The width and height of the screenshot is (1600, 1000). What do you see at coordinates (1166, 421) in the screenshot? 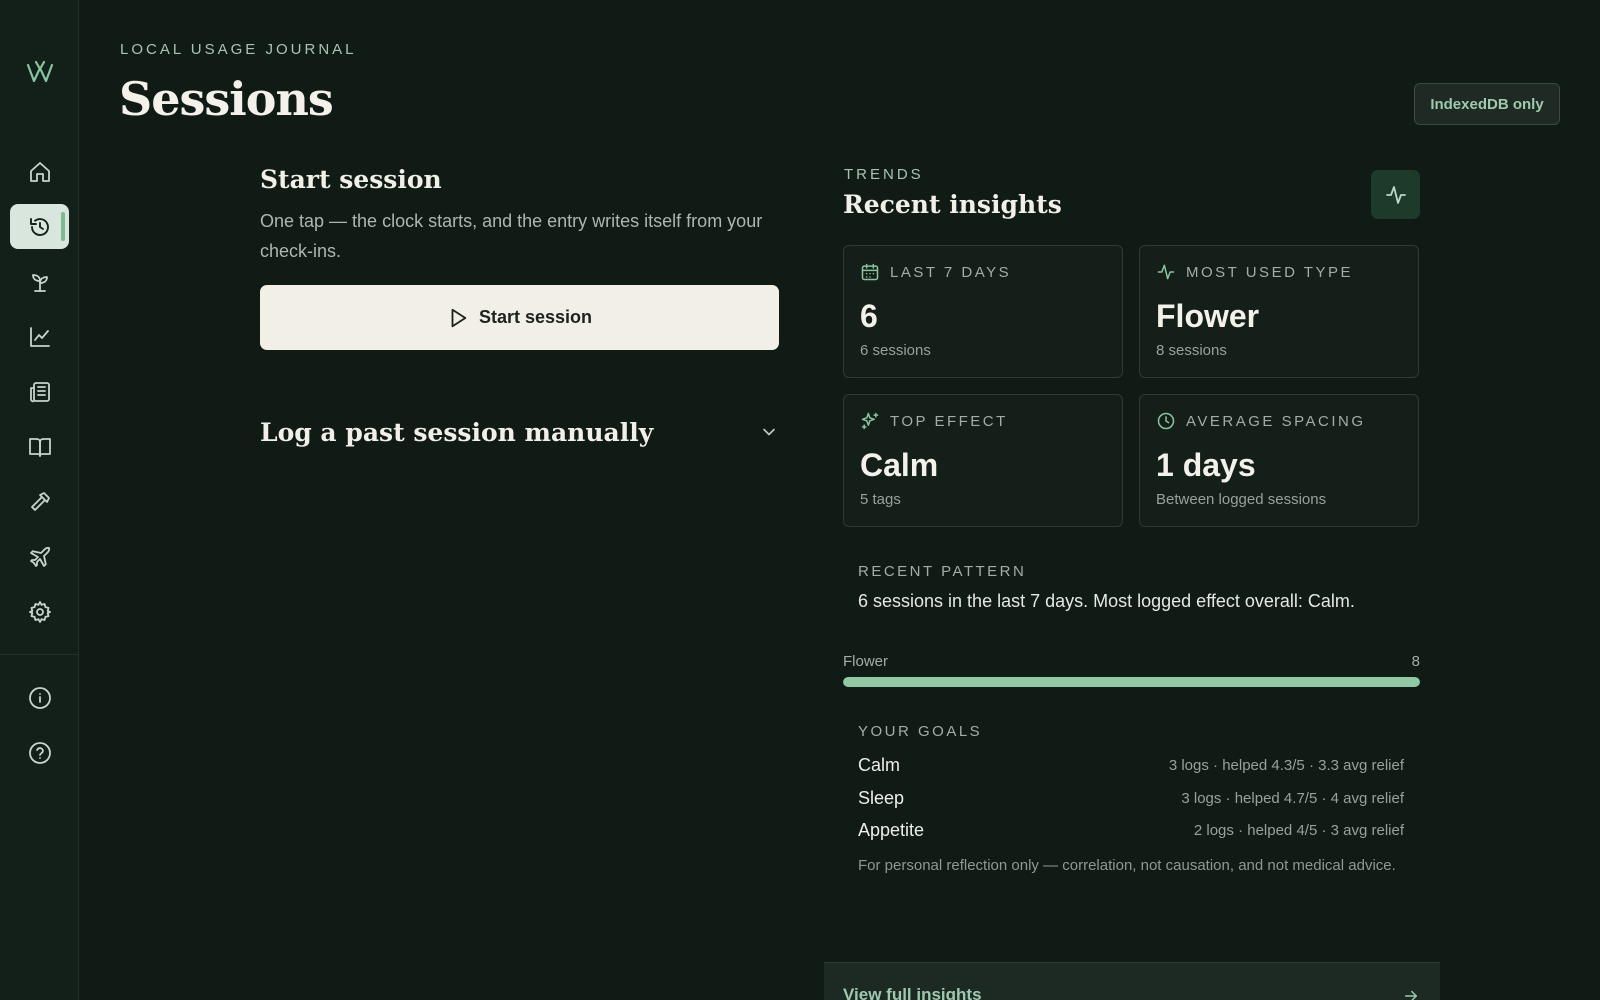
I see `clock-icon` at bounding box center [1166, 421].